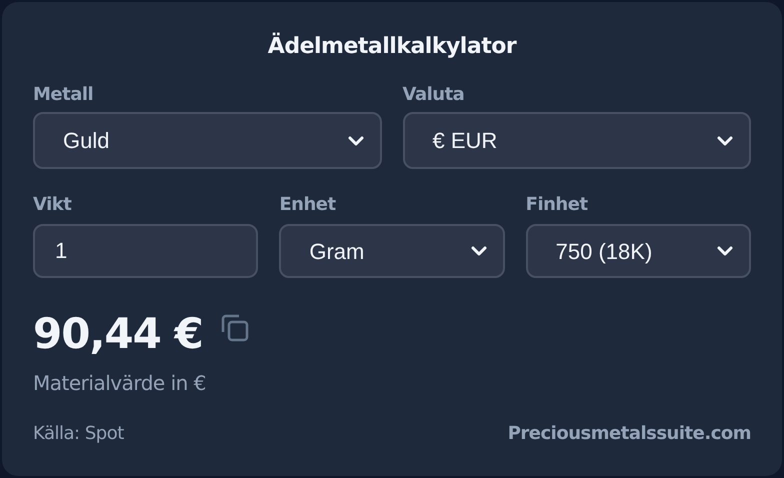 The height and width of the screenshot is (478, 784). Describe the element at coordinates (145, 251) in the screenshot. I see `input-field: 1` at that location.